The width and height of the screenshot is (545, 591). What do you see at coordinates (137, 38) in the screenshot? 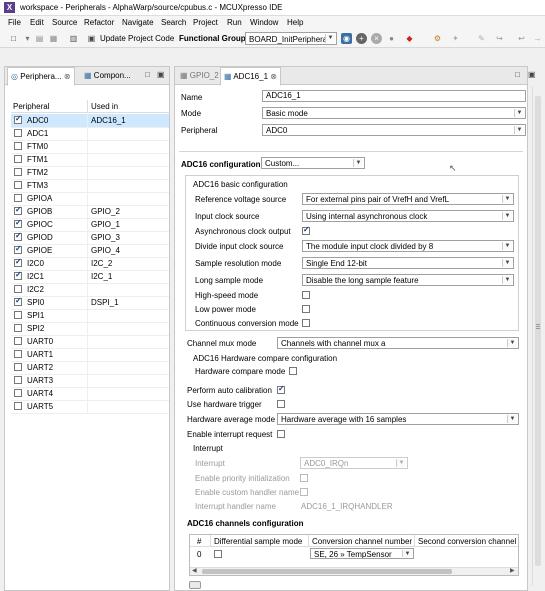
I see `update-project-code-button: Update Project Code` at bounding box center [137, 38].